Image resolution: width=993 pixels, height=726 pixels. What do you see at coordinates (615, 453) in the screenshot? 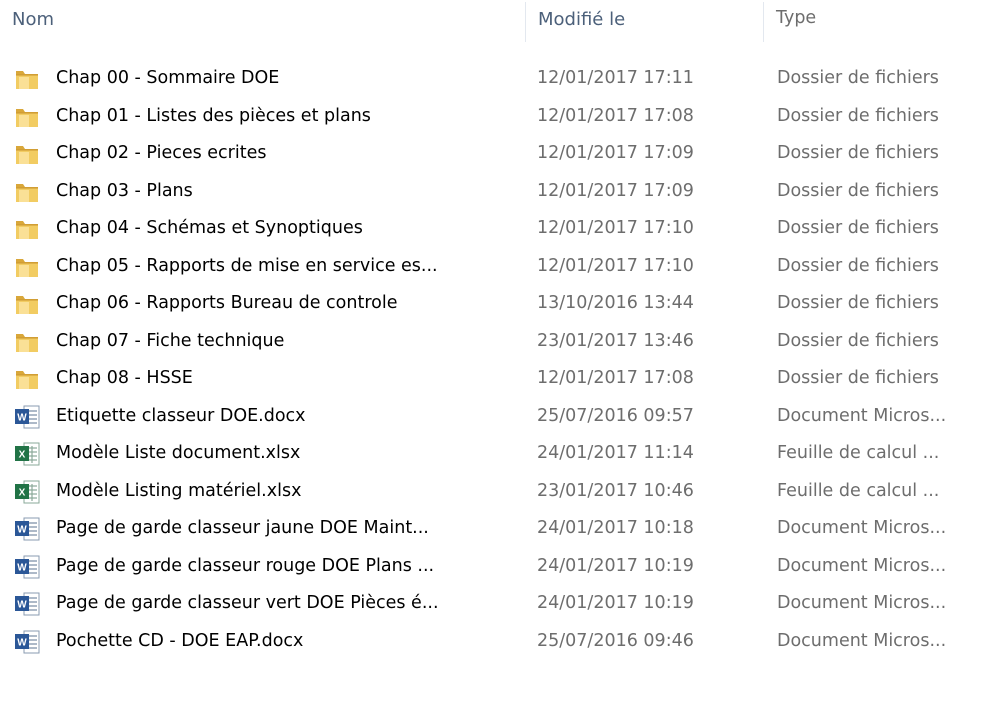
I see `file-modified-date: 24/01/2017 11:14` at bounding box center [615, 453].